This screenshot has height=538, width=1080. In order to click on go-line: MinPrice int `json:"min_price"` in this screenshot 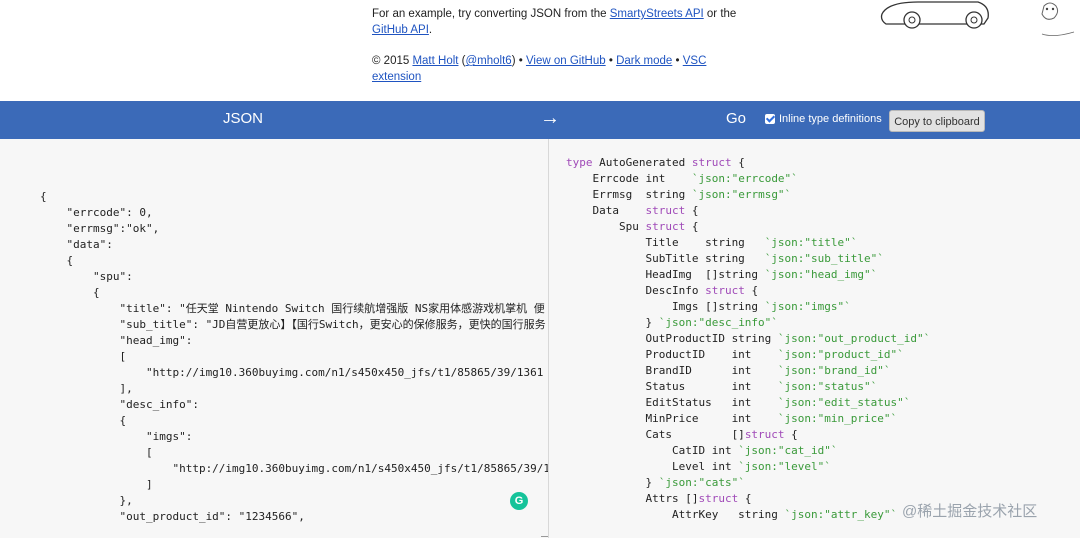, I will do `click(732, 418)`.